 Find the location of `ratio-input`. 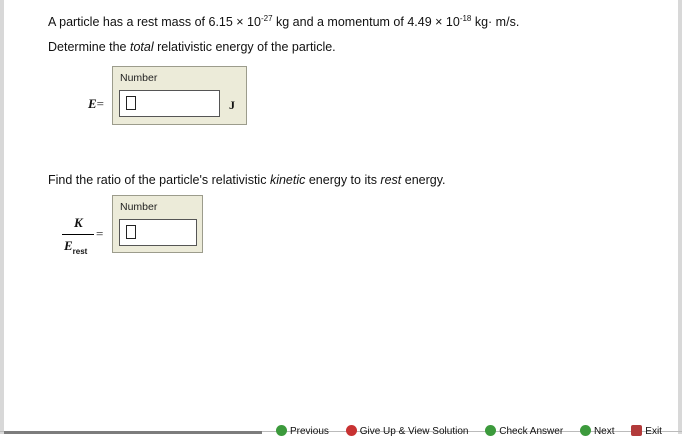

ratio-input is located at coordinates (158, 232).